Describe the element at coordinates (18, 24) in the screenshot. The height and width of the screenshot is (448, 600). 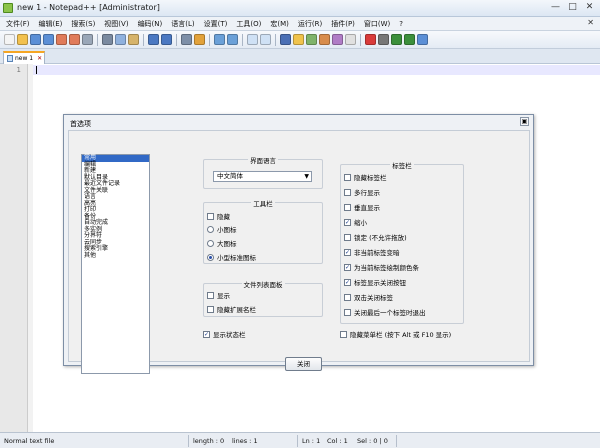
I see `menu-file: 文件(F)` at that location.